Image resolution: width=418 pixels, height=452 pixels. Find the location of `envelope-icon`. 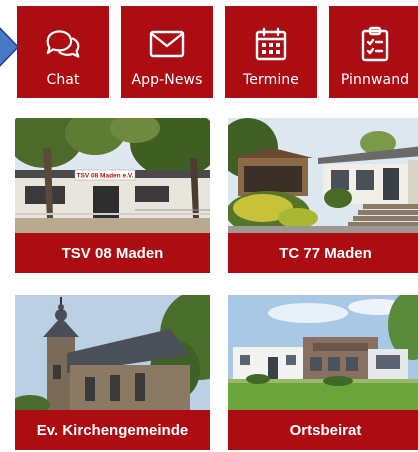

envelope-icon is located at coordinates (167, 44).